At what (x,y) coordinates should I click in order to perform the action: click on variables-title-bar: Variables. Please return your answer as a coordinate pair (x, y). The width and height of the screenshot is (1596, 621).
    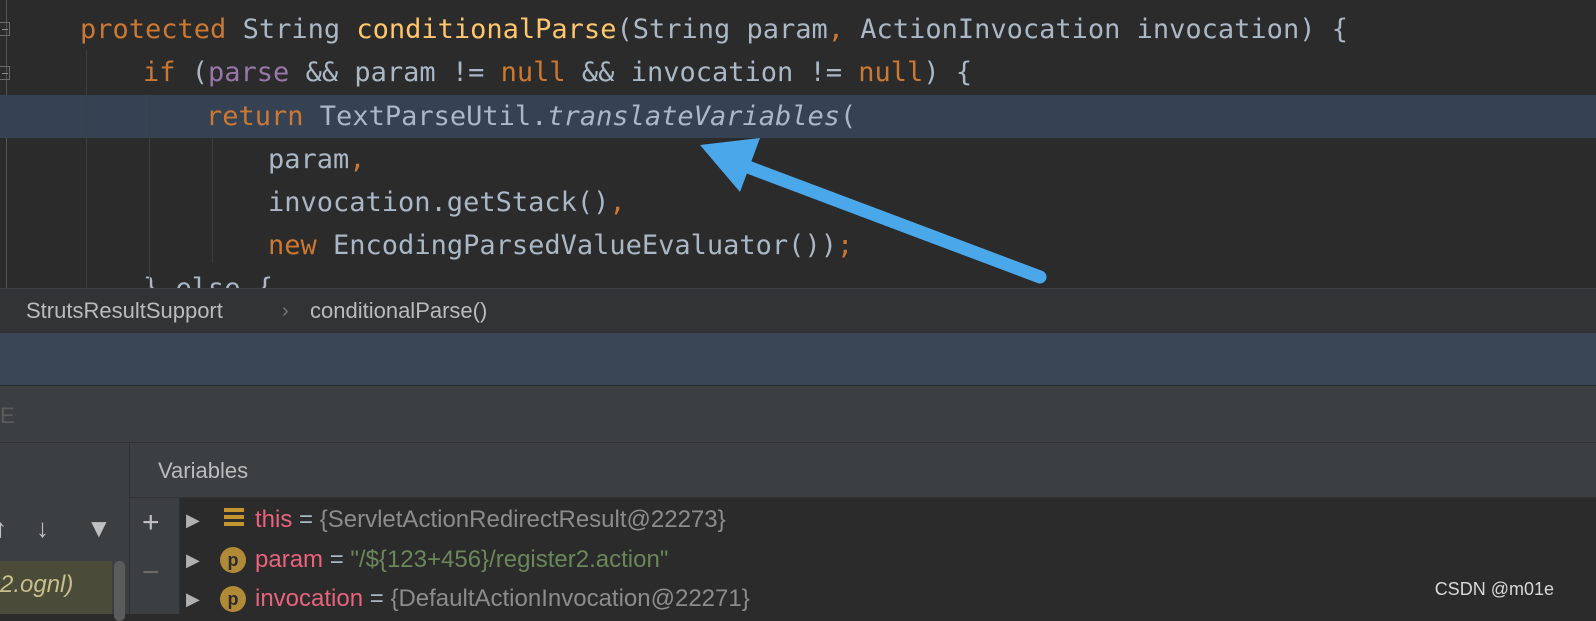
    Looking at the image, I should click on (863, 470).